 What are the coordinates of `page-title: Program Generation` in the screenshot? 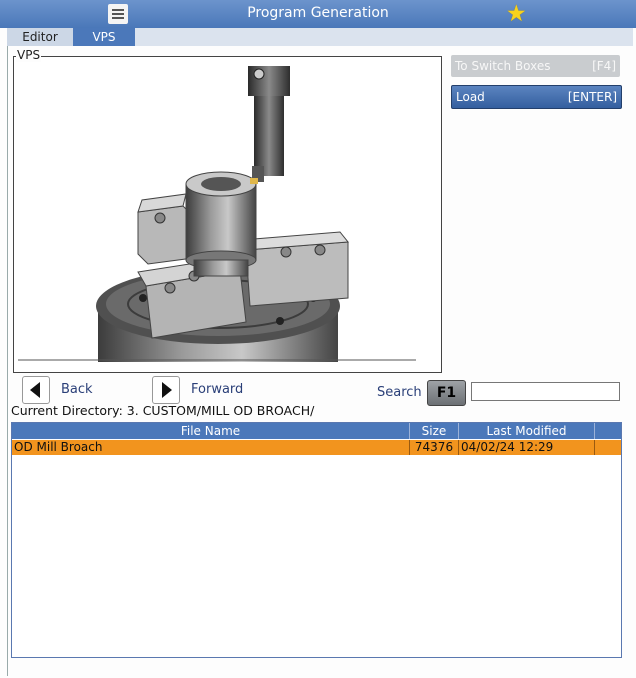 It's located at (318, 13).